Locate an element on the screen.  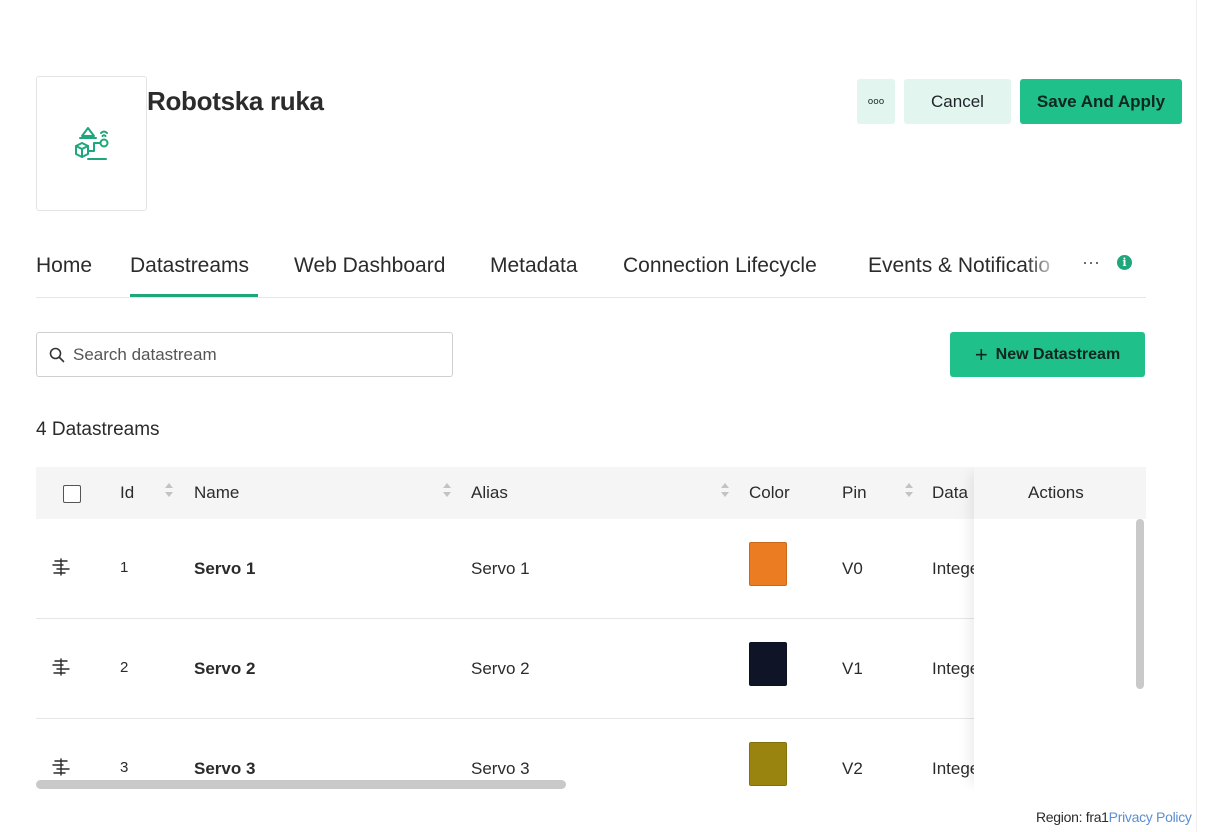
row-id: 3 is located at coordinates (124, 767).